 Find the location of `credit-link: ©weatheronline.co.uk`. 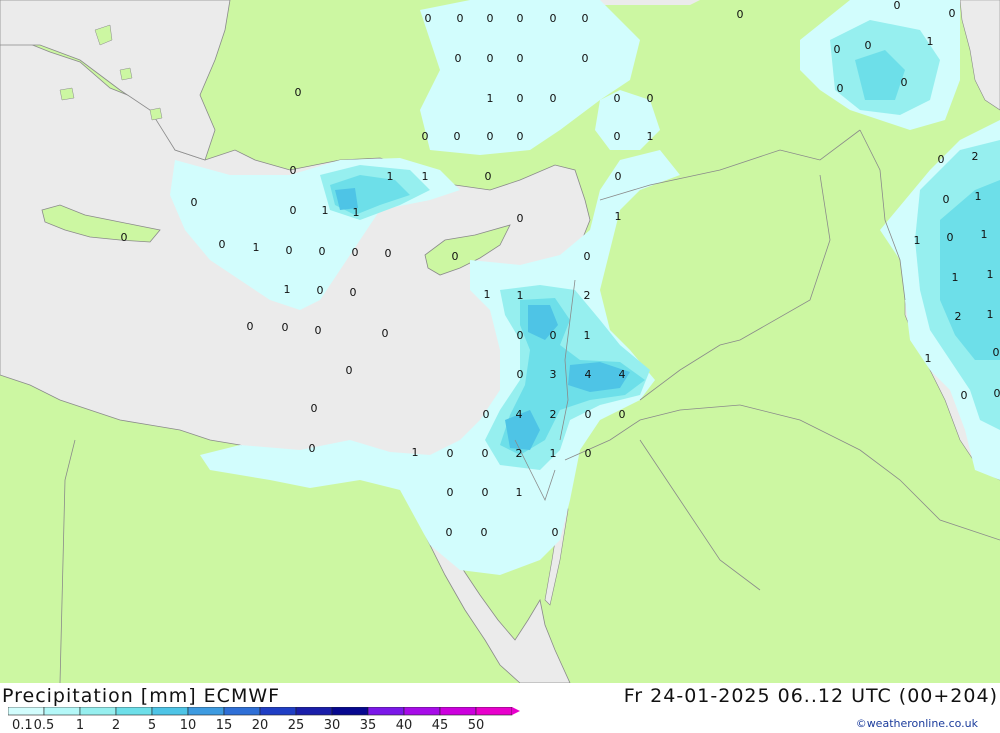

credit-link: ©weatheronline.co.uk is located at coordinates (917, 723).